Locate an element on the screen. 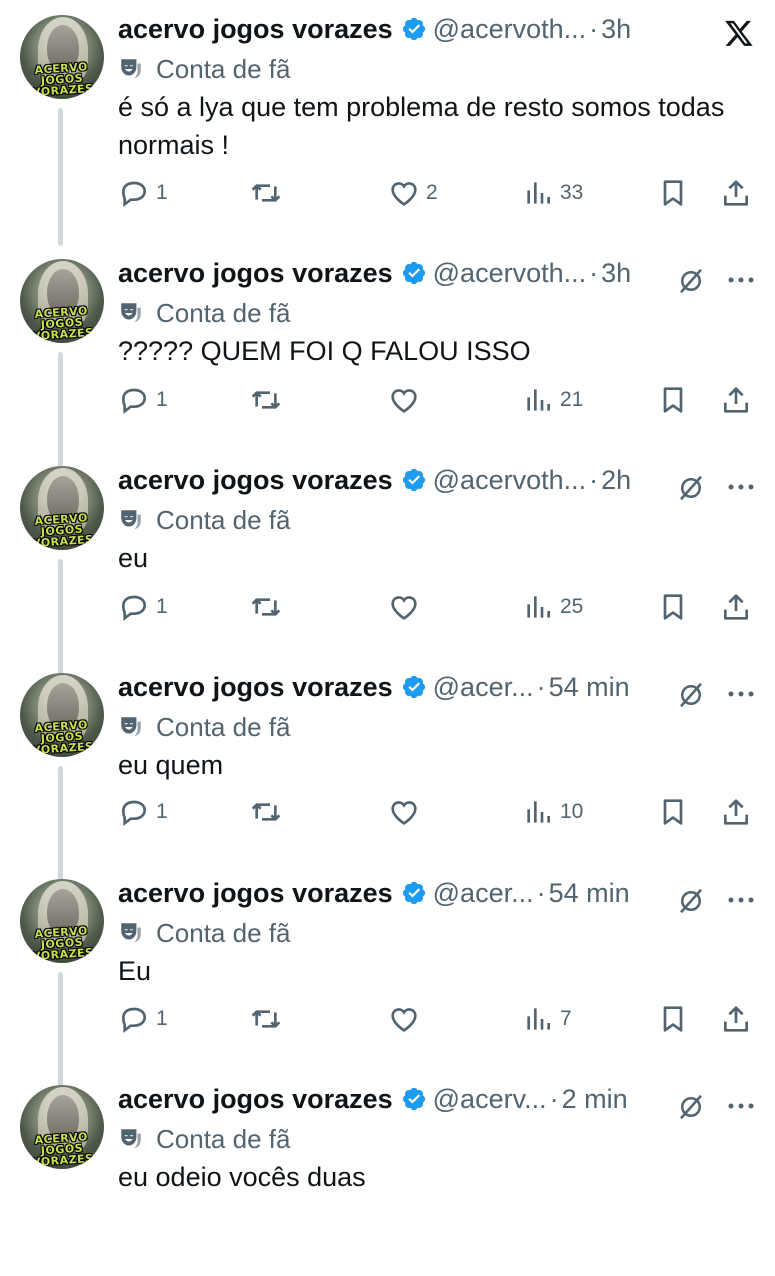 This screenshot has width=775, height=1276. views-button: 33 is located at coordinates (552, 193).